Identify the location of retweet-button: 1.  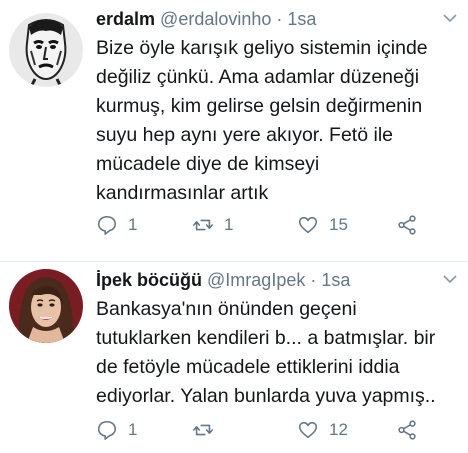
(212, 225).